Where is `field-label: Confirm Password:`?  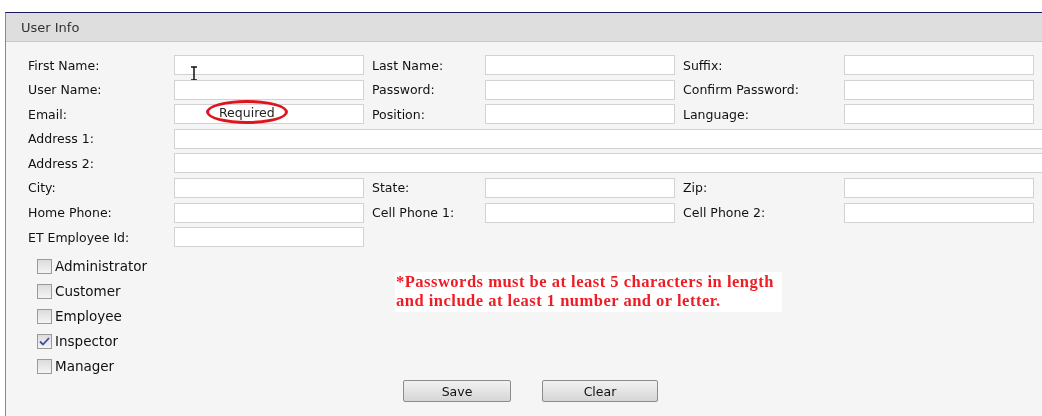
field-label: Confirm Password: is located at coordinates (741, 90).